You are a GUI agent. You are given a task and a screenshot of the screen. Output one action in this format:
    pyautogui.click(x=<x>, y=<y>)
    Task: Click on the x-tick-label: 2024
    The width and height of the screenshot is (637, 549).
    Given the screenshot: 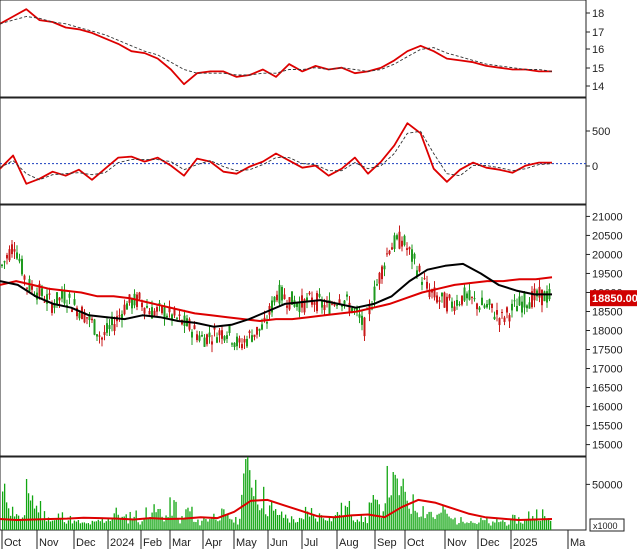 What is the action you would take?
    pyautogui.click(x=122, y=543)
    